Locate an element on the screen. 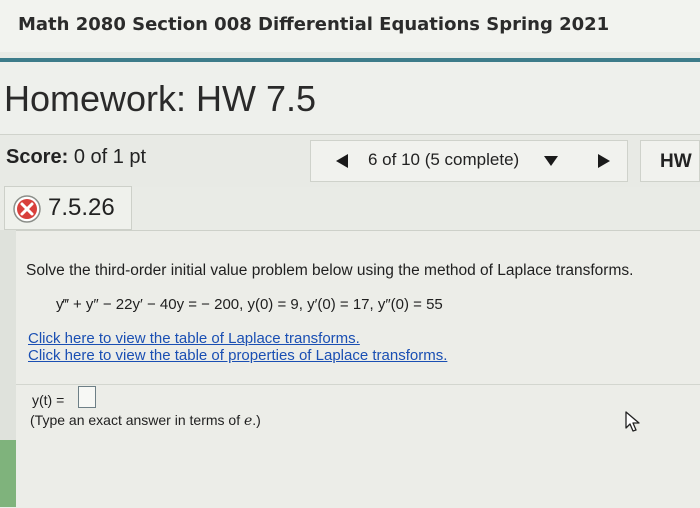 The height and width of the screenshot is (508, 700). question-list-dropdown is located at coordinates (551, 161).